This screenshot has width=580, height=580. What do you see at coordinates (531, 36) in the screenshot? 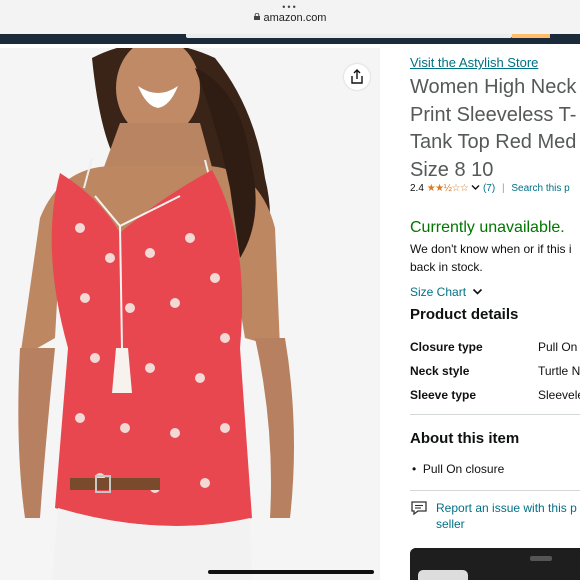
I see `site-search-button` at bounding box center [531, 36].